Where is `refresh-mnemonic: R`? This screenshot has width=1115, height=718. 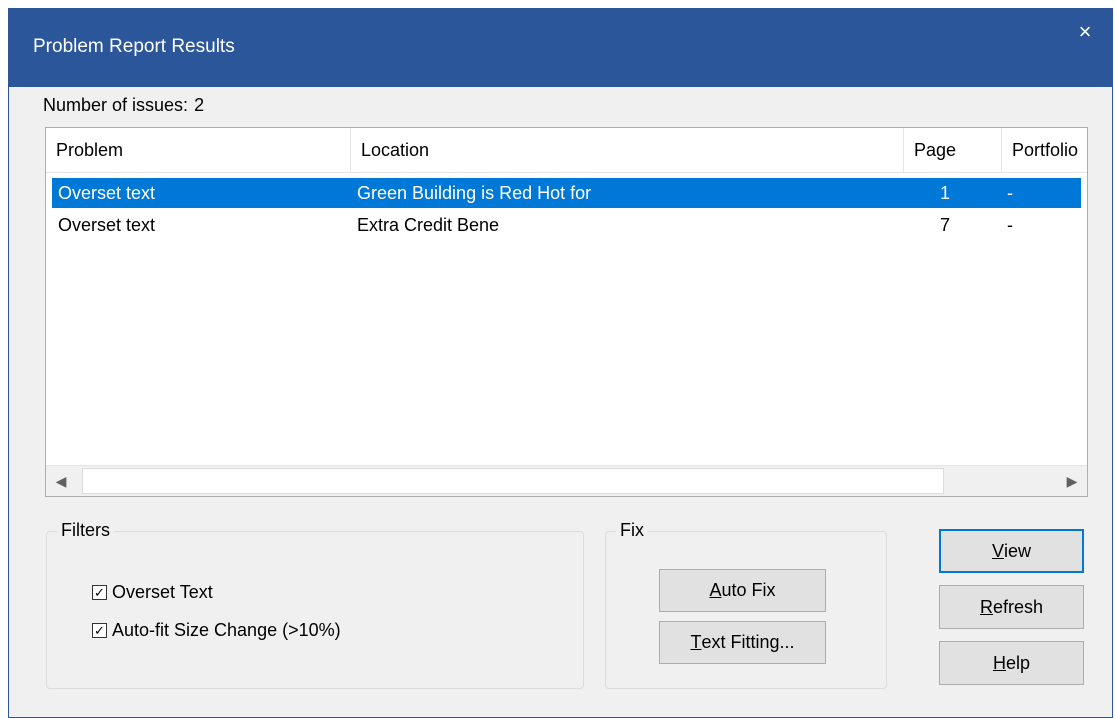 refresh-mnemonic: R is located at coordinates (986, 606).